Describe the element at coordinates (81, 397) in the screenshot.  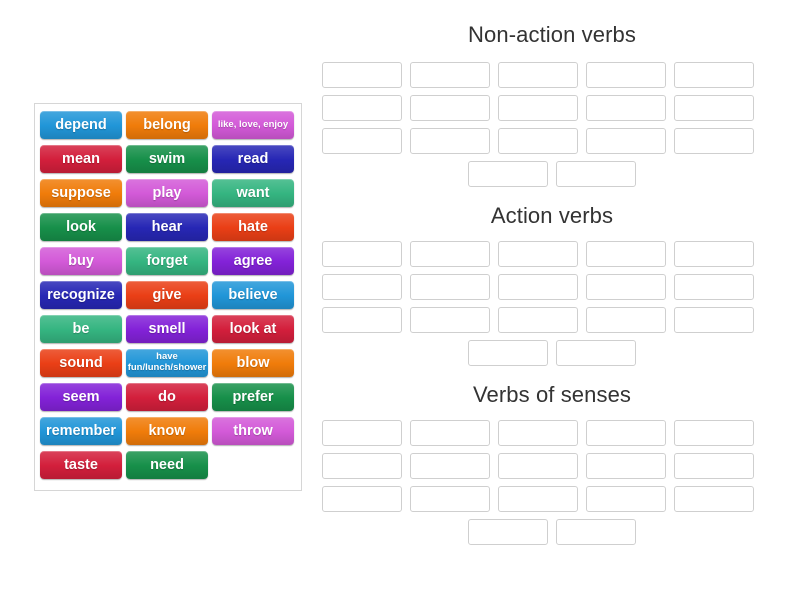
I see `word-tile: seem` at that location.